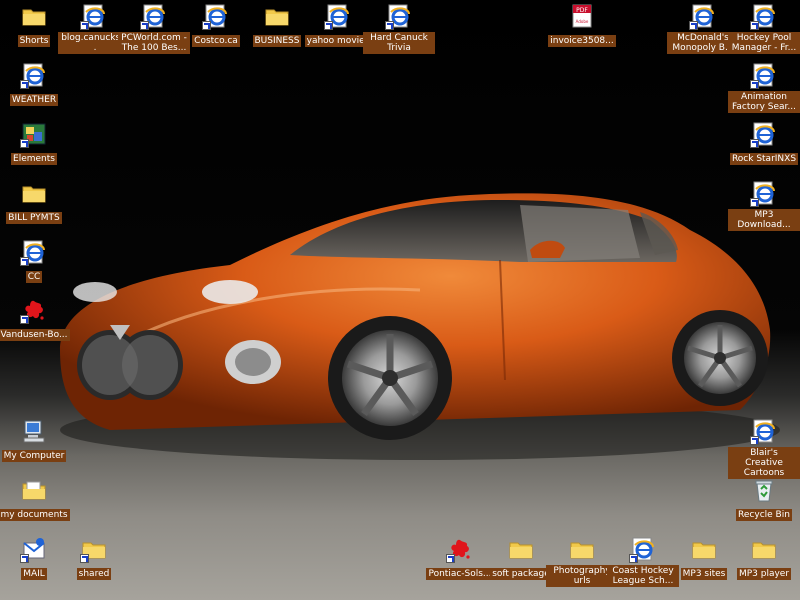  What do you see at coordinates (704, 574) in the screenshot?
I see `icon-label: MP3 sites` at bounding box center [704, 574].